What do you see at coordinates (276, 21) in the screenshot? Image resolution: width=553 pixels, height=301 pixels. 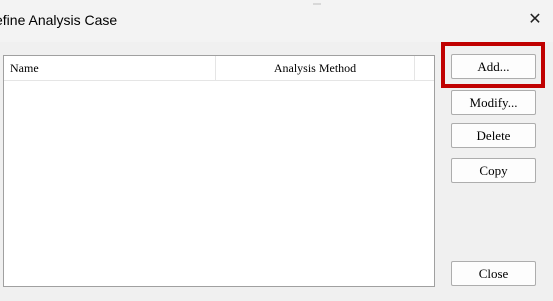 I see `title-bar: efine Analysis Case ✕` at bounding box center [276, 21].